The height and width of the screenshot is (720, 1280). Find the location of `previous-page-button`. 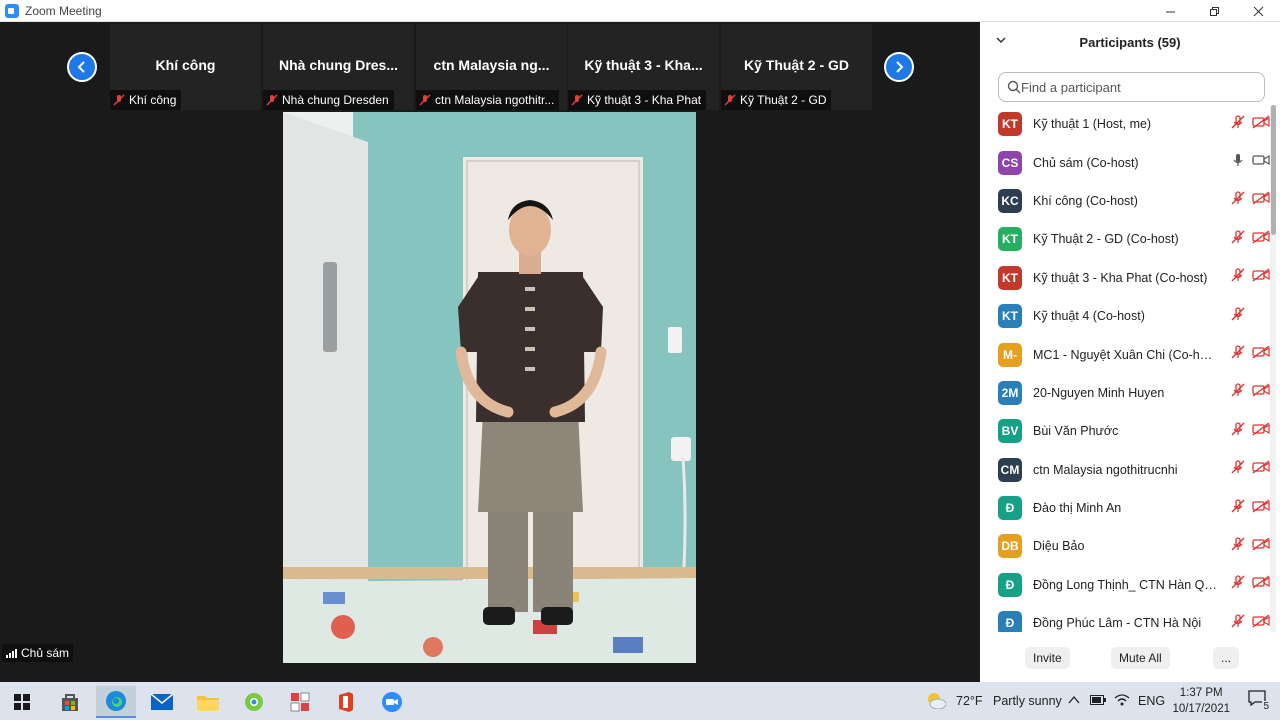

previous-page-button is located at coordinates (82, 67).